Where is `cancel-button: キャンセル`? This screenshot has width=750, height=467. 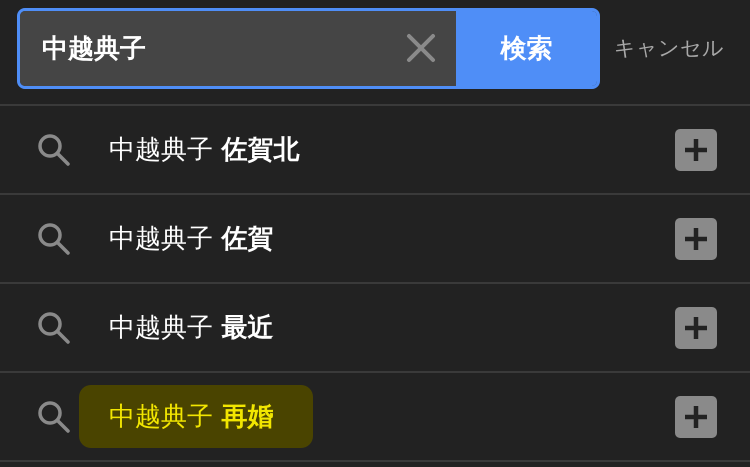 cancel-button: キャンセル is located at coordinates (669, 48).